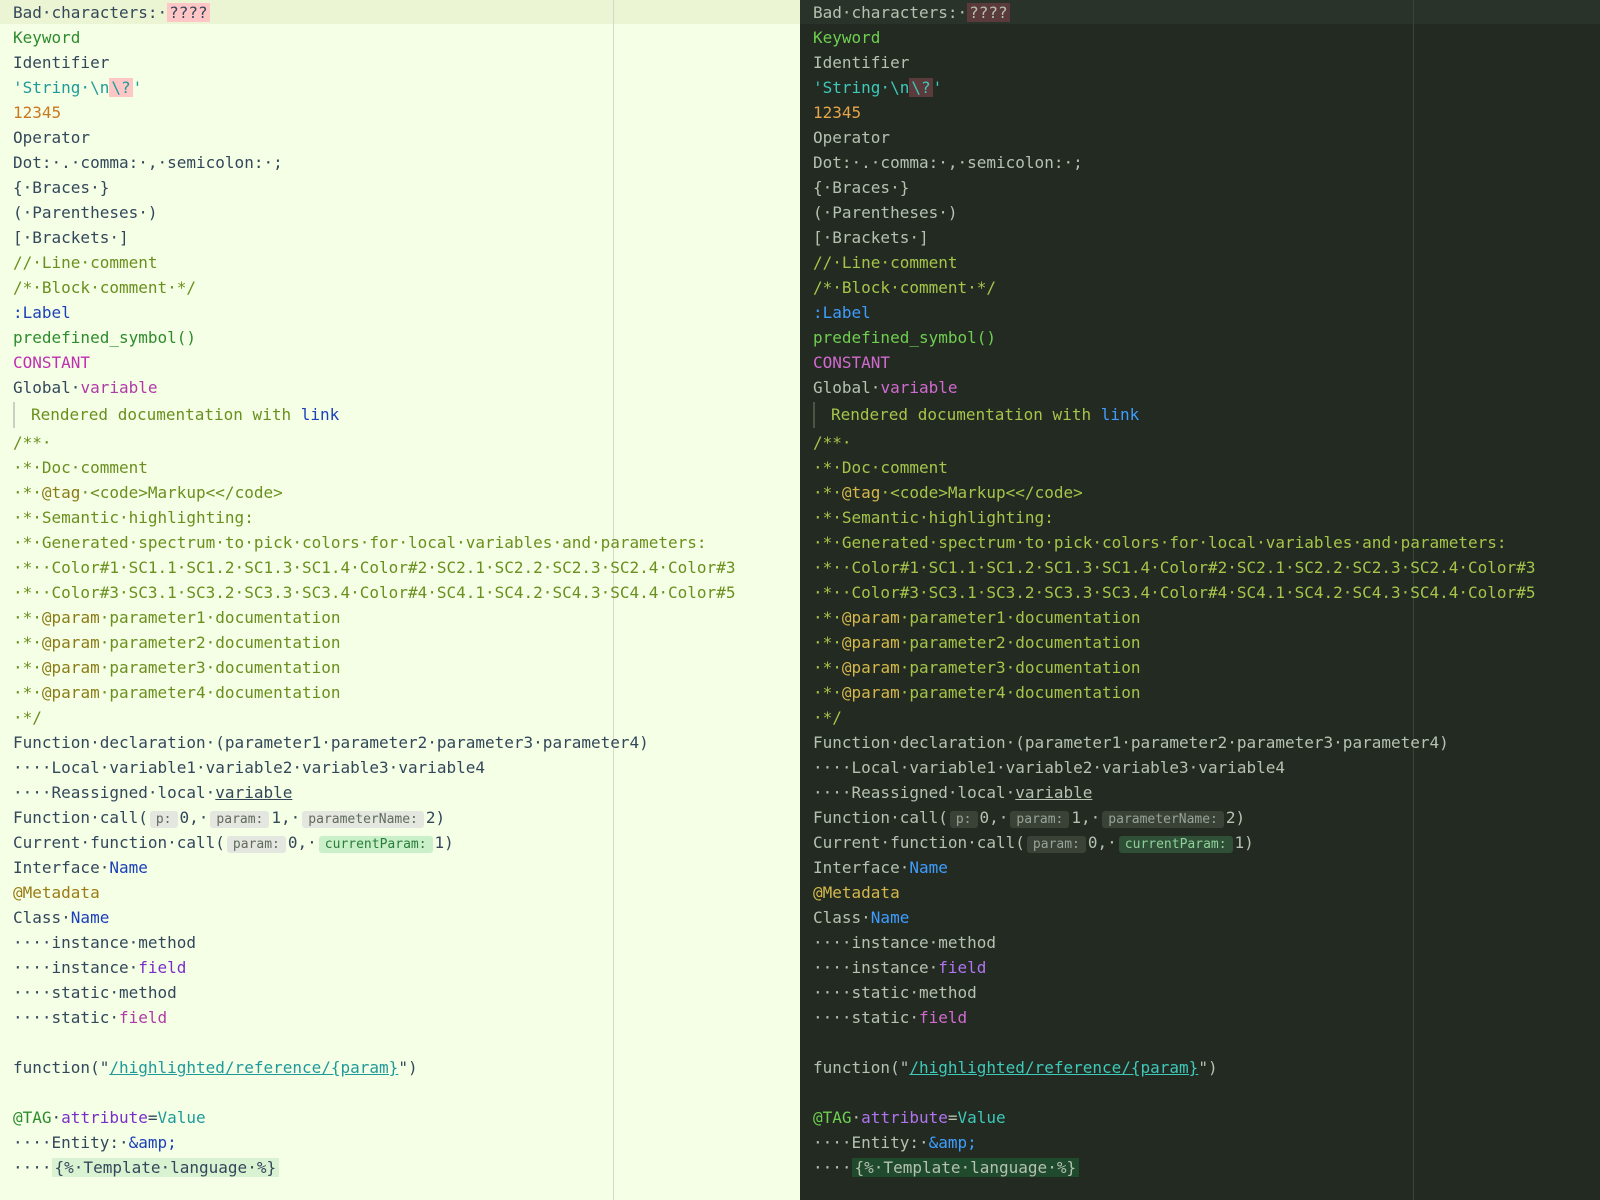 The height and width of the screenshot is (1200, 1600). What do you see at coordinates (32, 442) in the screenshot?
I see `line-doc-open: /**·` at bounding box center [32, 442].